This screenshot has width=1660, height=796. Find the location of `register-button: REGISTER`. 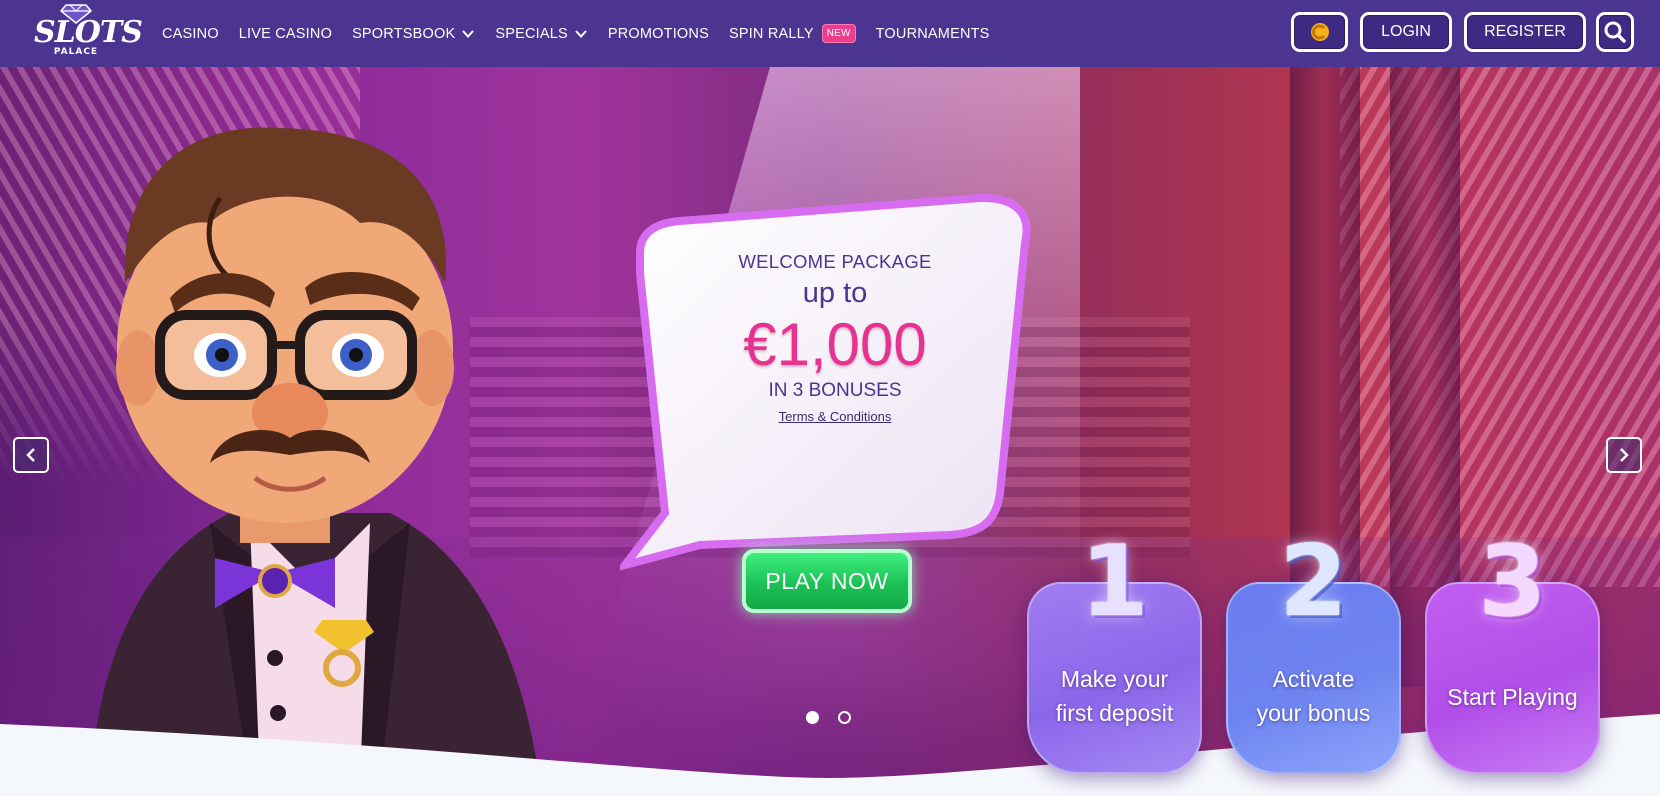

register-button: REGISTER is located at coordinates (1525, 32).